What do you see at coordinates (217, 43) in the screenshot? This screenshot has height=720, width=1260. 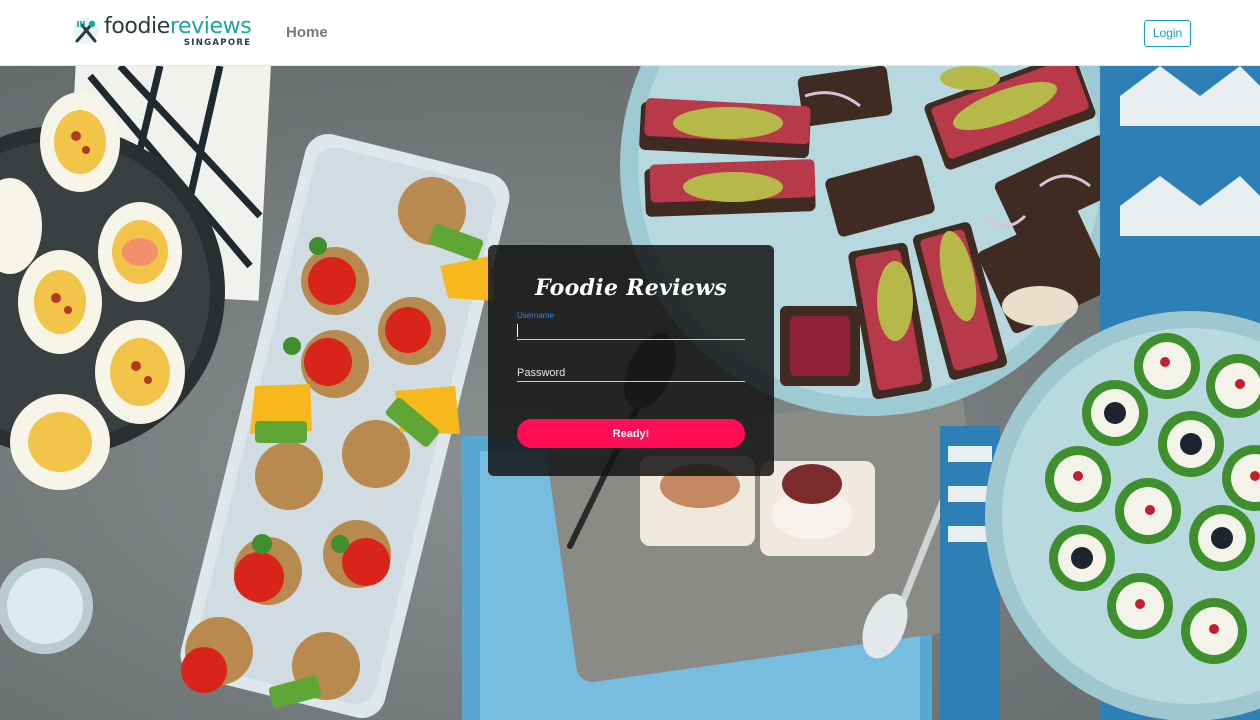 I see `brand-subtitle: SINGAPORE` at bounding box center [217, 43].